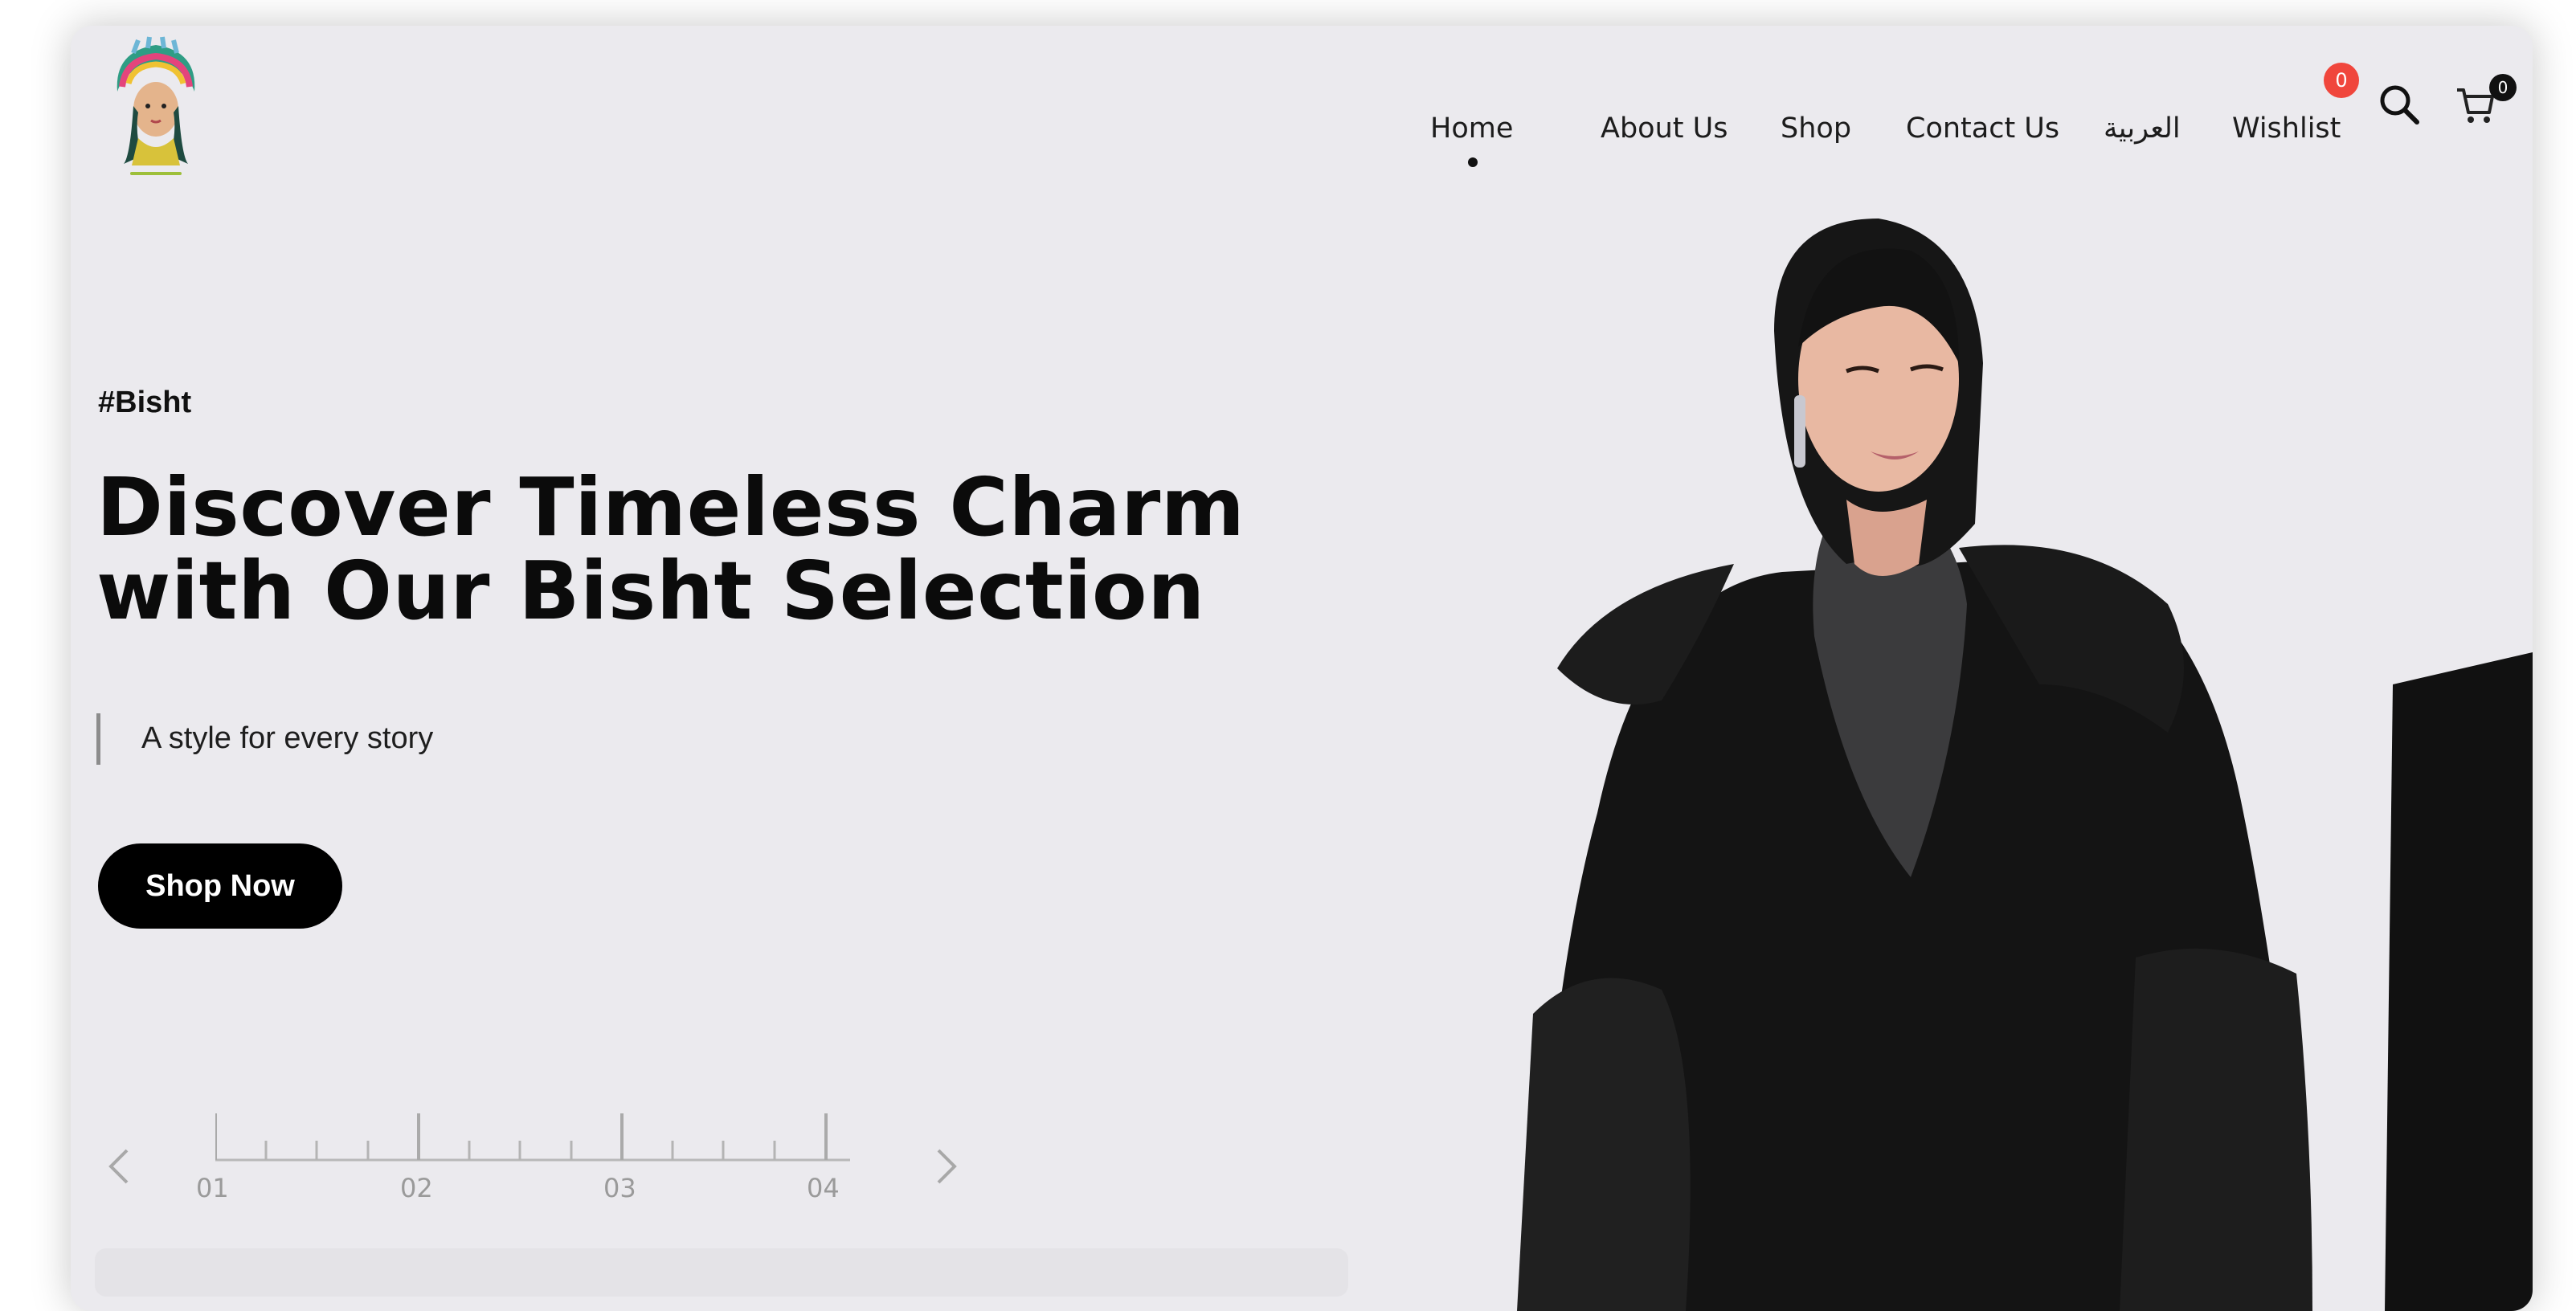  What do you see at coordinates (721, 1272) in the screenshot?
I see `next-section-edge` at bounding box center [721, 1272].